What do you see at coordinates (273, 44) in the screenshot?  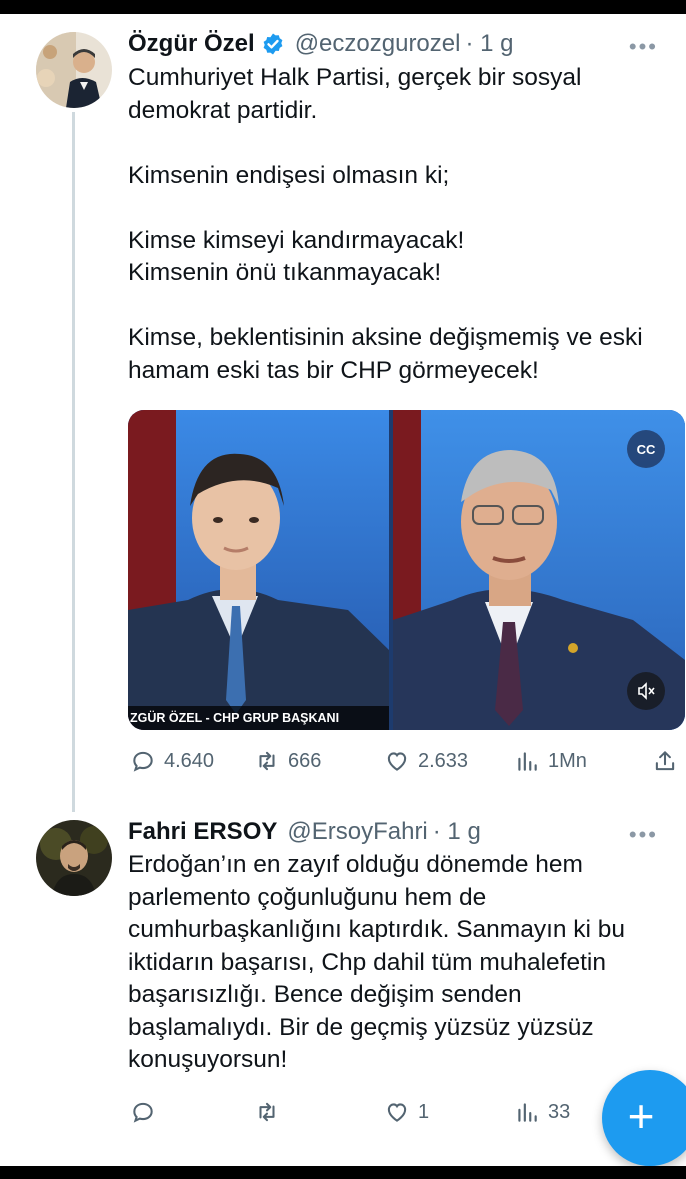 I see `verified-badge-icon` at bounding box center [273, 44].